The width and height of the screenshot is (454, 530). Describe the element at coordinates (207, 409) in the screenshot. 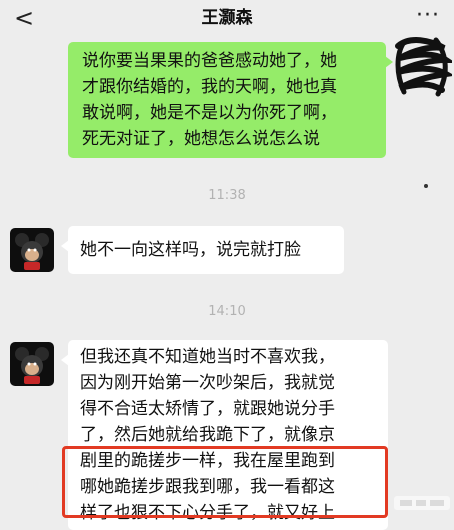

I see `message-line: 得不合适太矫情了，就跟她说分手` at that location.